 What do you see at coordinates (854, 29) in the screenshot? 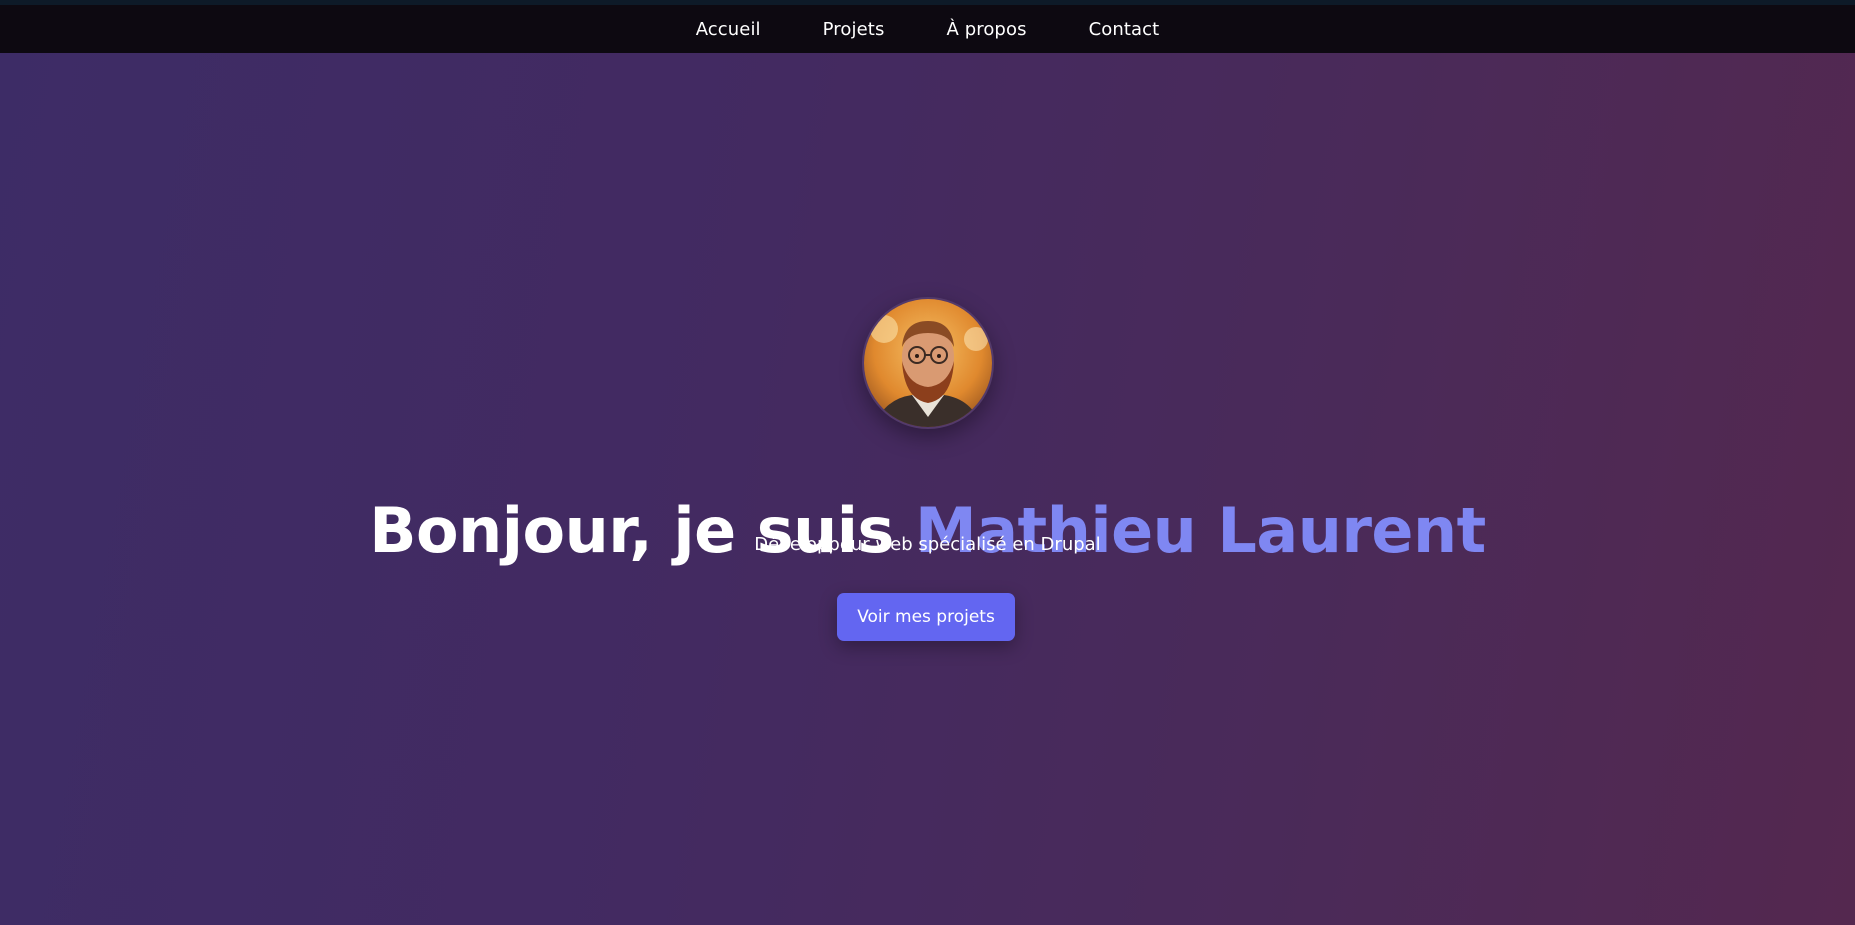
I see `nav-link-projets: Projets` at bounding box center [854, 29].